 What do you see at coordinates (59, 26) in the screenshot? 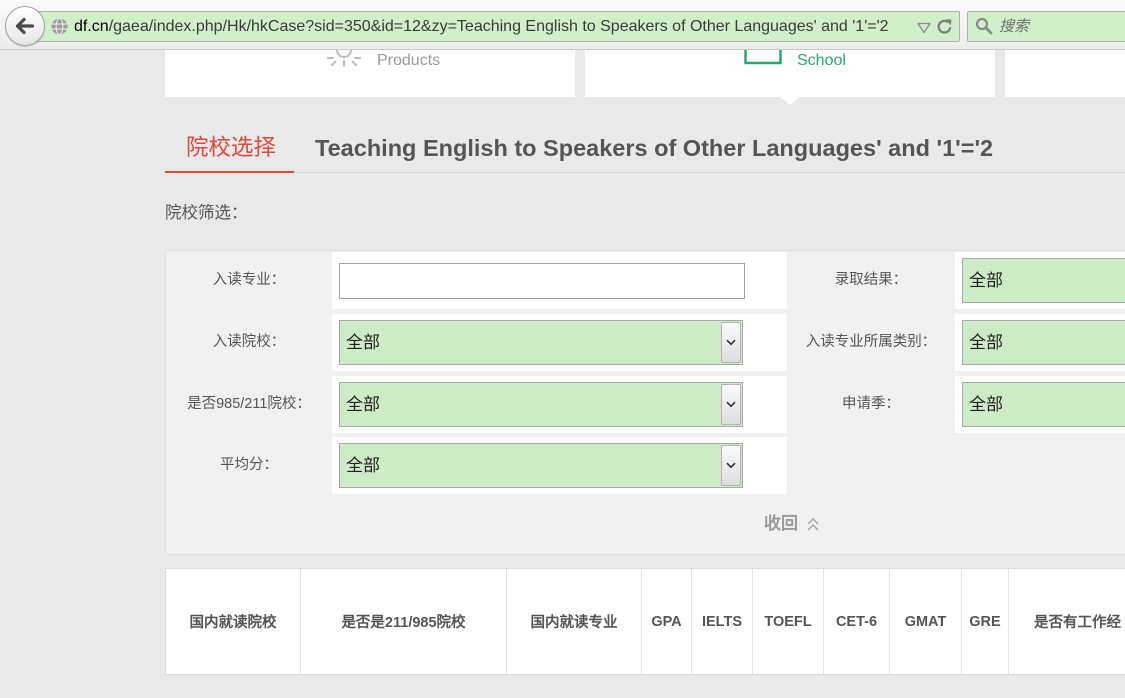
I see `globe-icon` at bounding box center [59, 26].